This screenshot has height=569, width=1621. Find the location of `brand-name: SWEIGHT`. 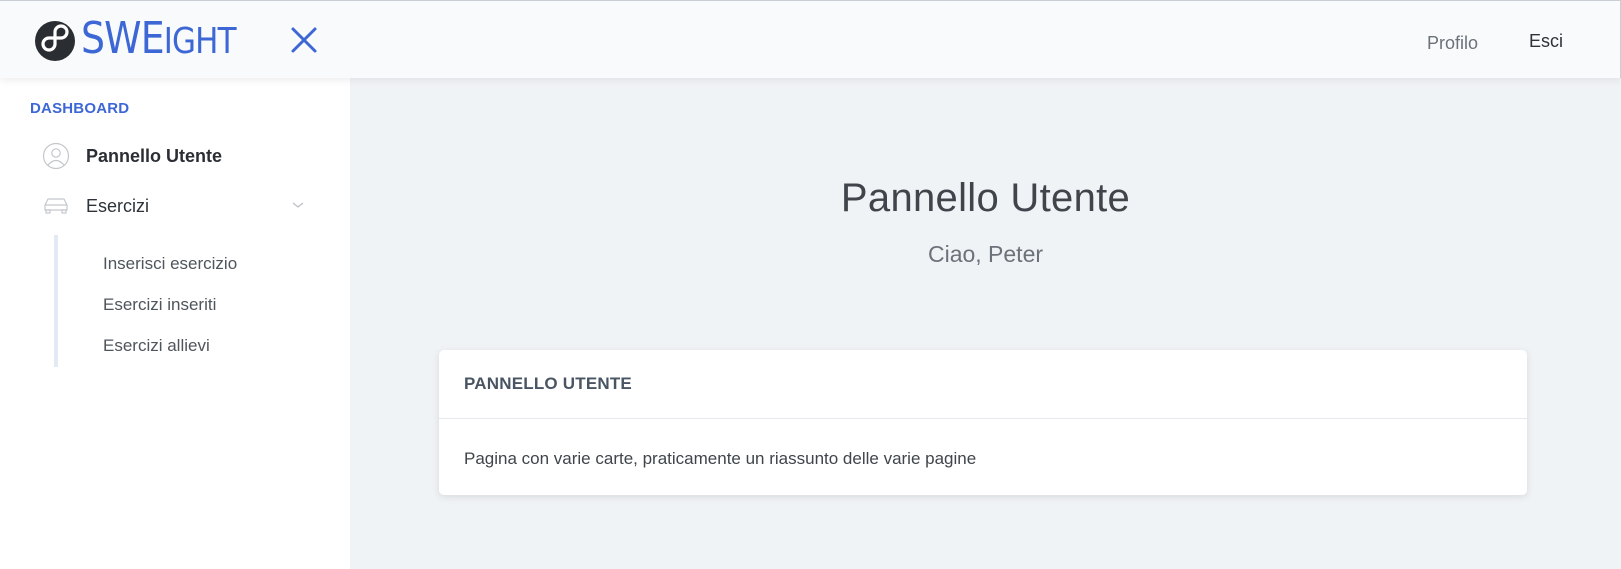

brand-name: SWEIGHT is located at coordinates (159, 40).